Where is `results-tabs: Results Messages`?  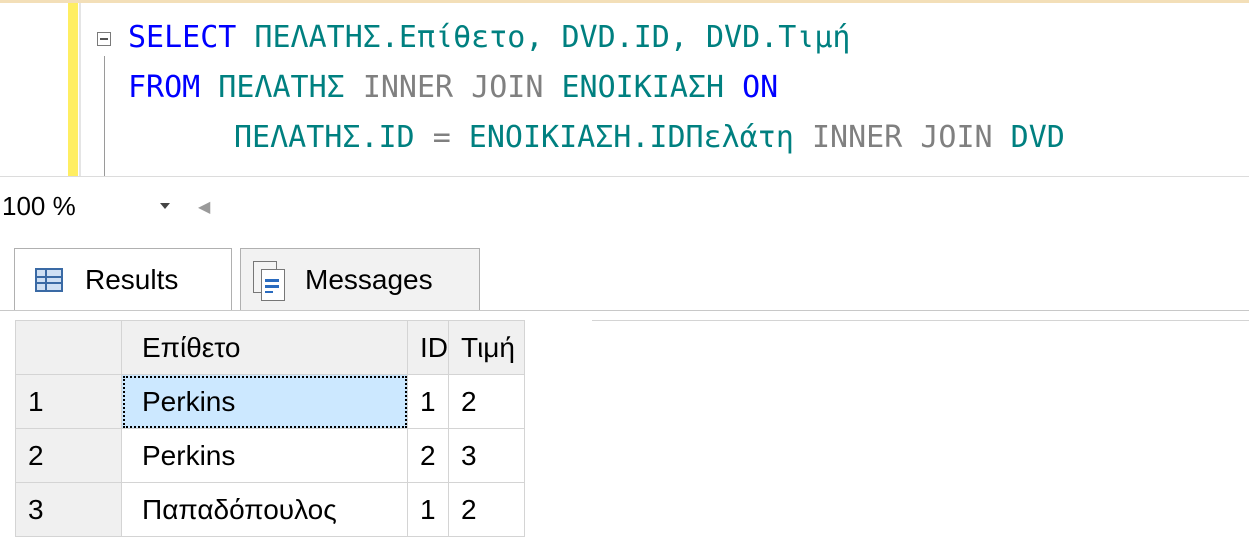 results-tabs: Results Messages is located at coordinates (624, 273).